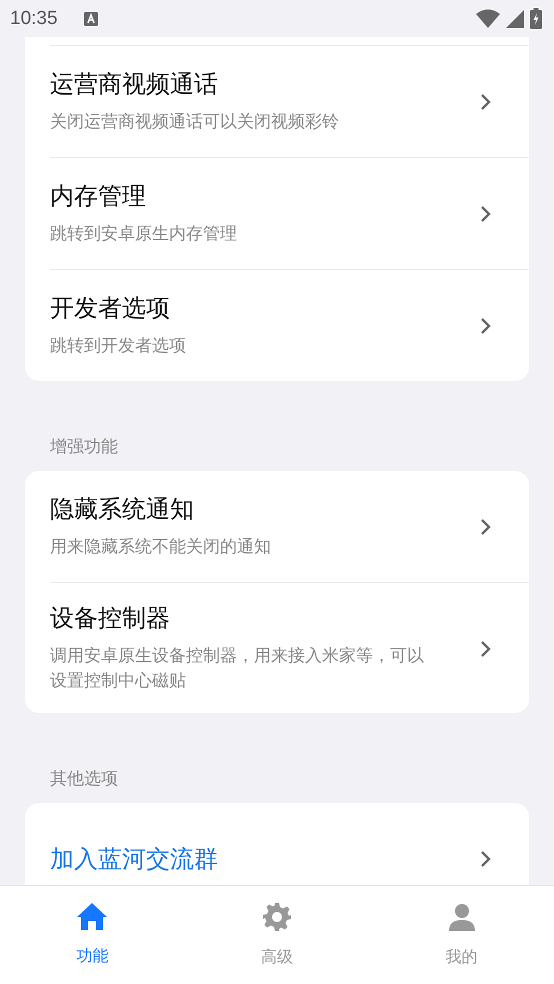 This screenshot has height=984, width=554. I want to click on section-header: 增强功能, so click(84, 447).